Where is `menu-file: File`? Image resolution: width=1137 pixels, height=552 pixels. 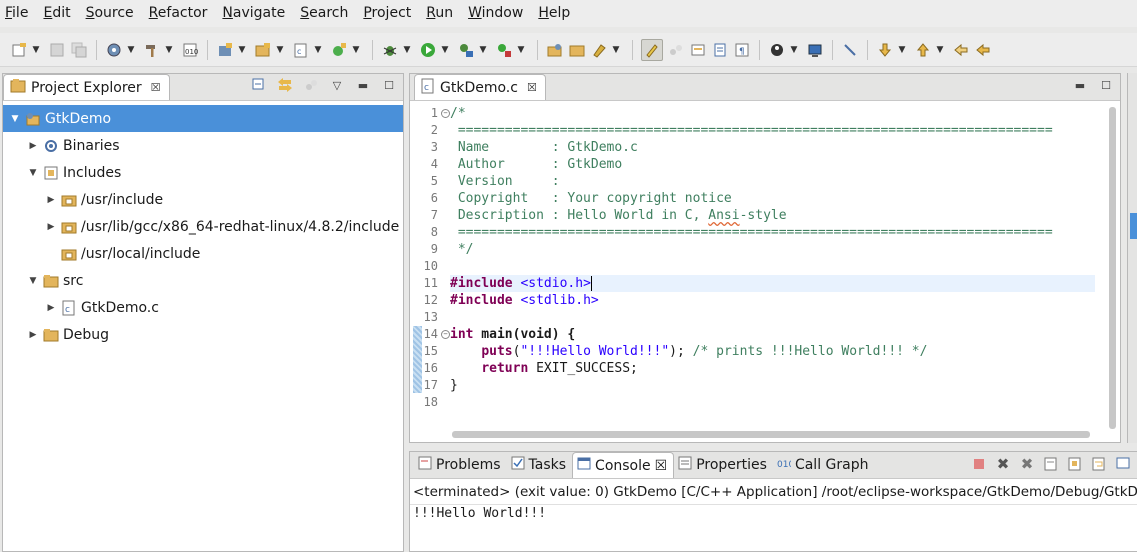 menu-file: File is located at coordinates (20, 13).